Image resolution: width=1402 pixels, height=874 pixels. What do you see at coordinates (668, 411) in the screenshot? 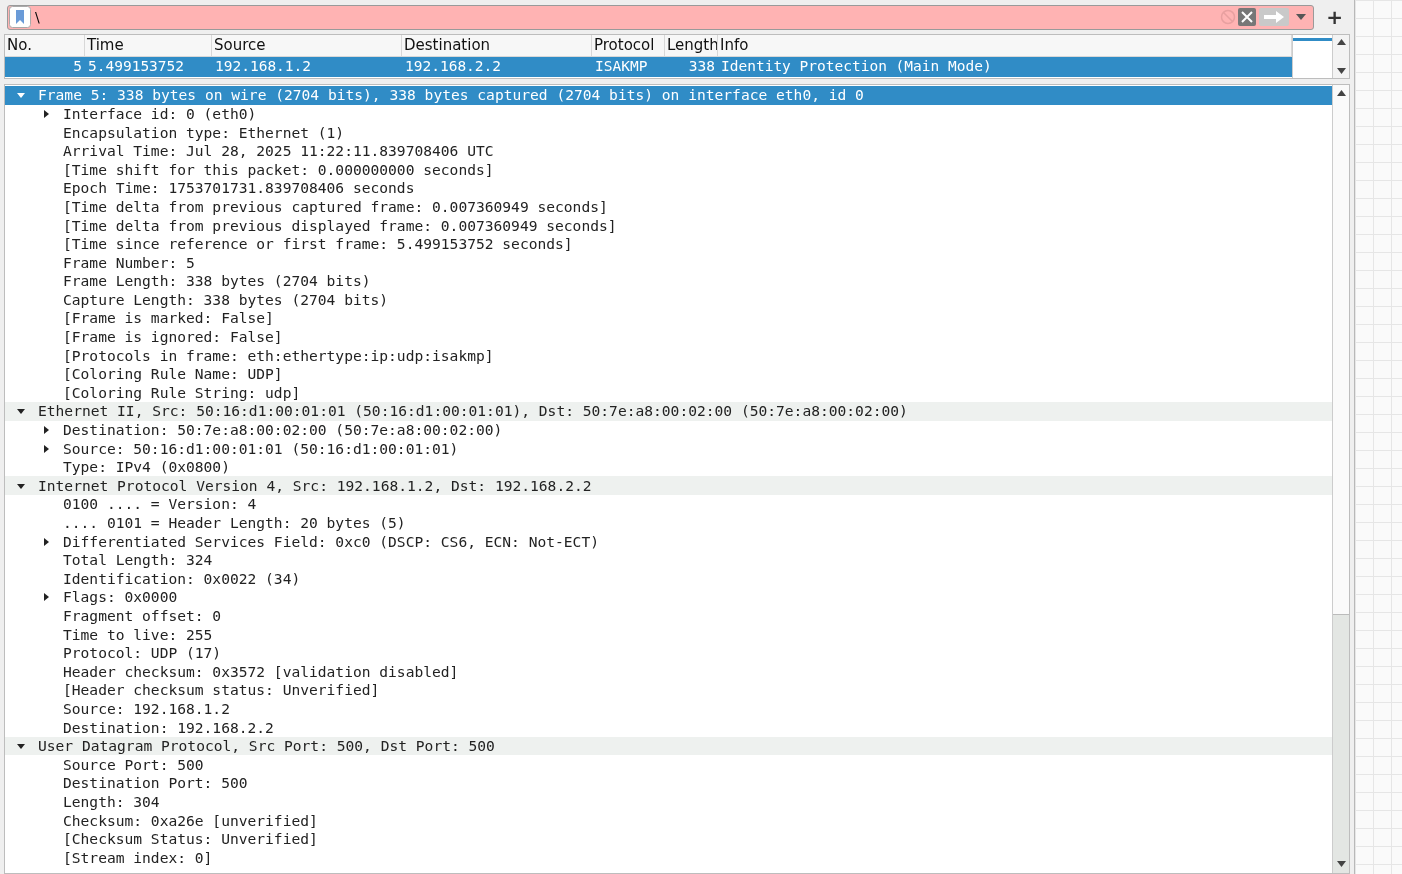
I see `tree-row: Ethernet II, Src: 50:16:d1:00:01:01 (50:16:d1:00:01:01), Dst: 50:7e:a8:00:02:00 (50:7e:a8:00:02:00)` at bounding box center [668, 411].